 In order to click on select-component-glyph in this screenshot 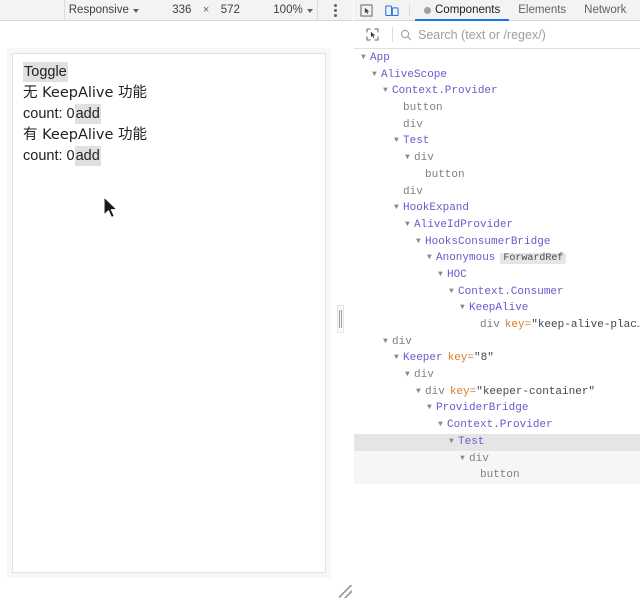, I will do `click(372, 34)`.